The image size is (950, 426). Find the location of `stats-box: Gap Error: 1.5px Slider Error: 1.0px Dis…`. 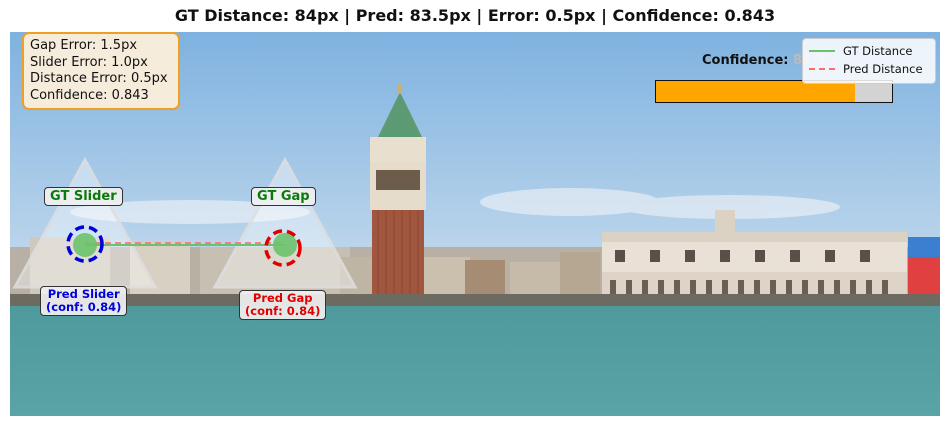

stats-box: Gap Error: 1.5px Slider Error: 1.0px Dis… is located at coordinates (101, 71).